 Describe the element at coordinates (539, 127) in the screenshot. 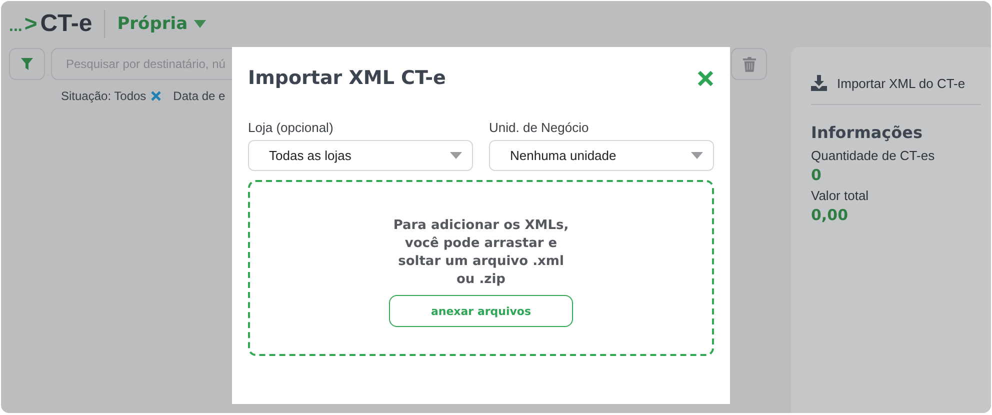

I see `field-label: Unid. de Negócio` at that location.